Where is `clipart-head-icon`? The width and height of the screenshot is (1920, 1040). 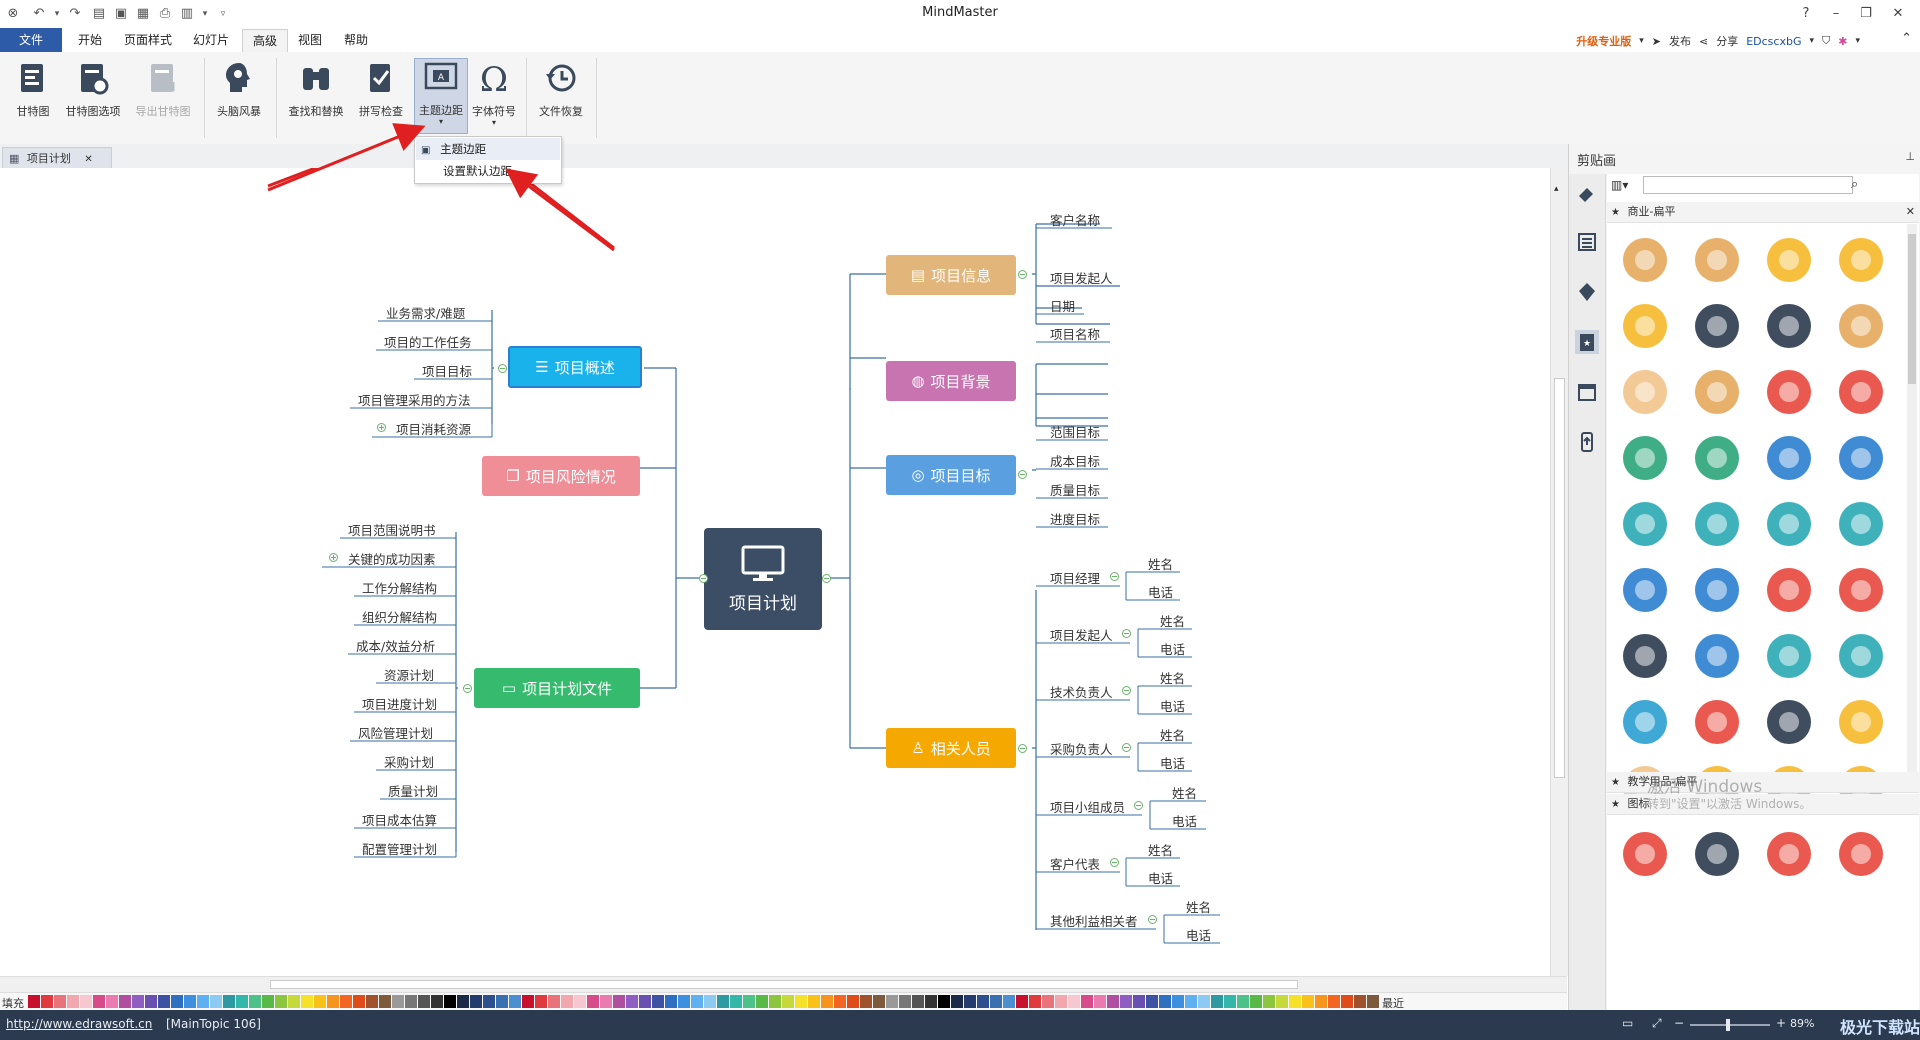
clipart-head-icon is located at coordinates (1789, 656).